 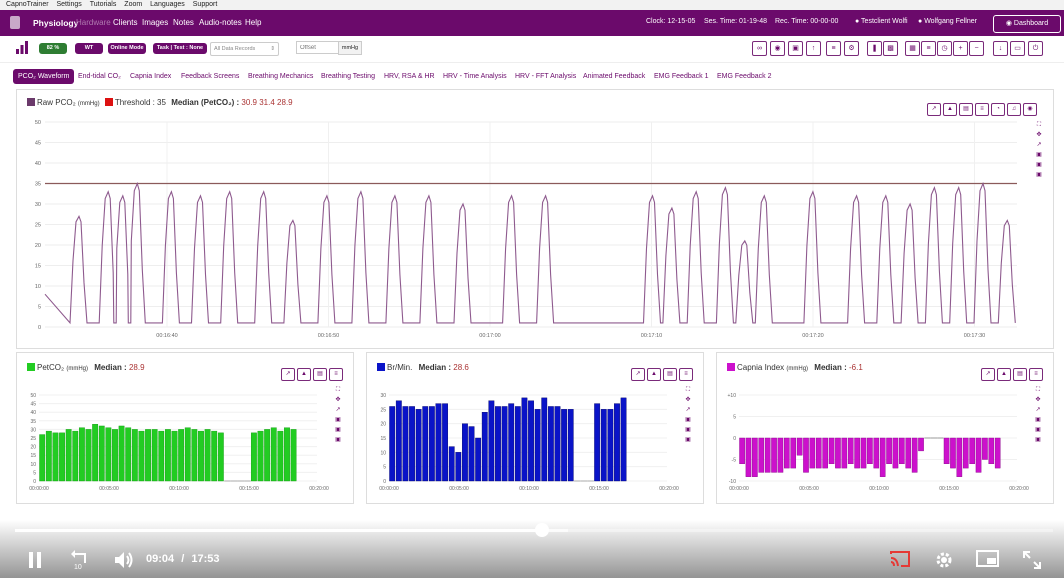 What do you see at coordinates (150, 76) in the screenshot?
I see `tab-capnia-index: Capnia Index` at bounding box center [150, 76].